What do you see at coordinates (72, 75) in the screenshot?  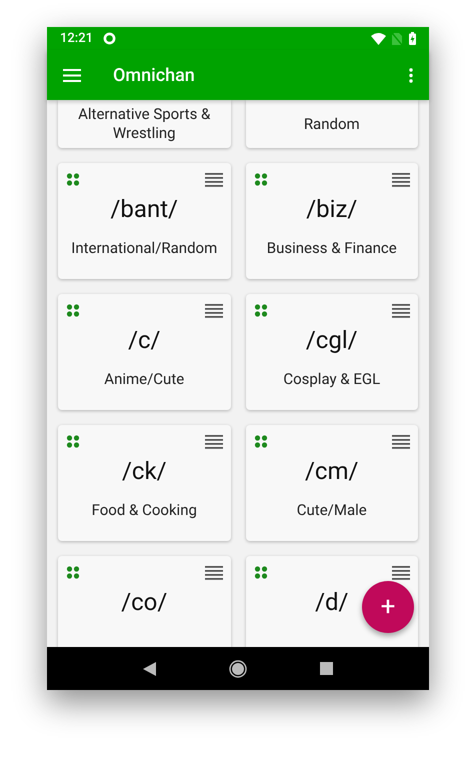 I see `menu-icon` at bounding box center [72, 75].